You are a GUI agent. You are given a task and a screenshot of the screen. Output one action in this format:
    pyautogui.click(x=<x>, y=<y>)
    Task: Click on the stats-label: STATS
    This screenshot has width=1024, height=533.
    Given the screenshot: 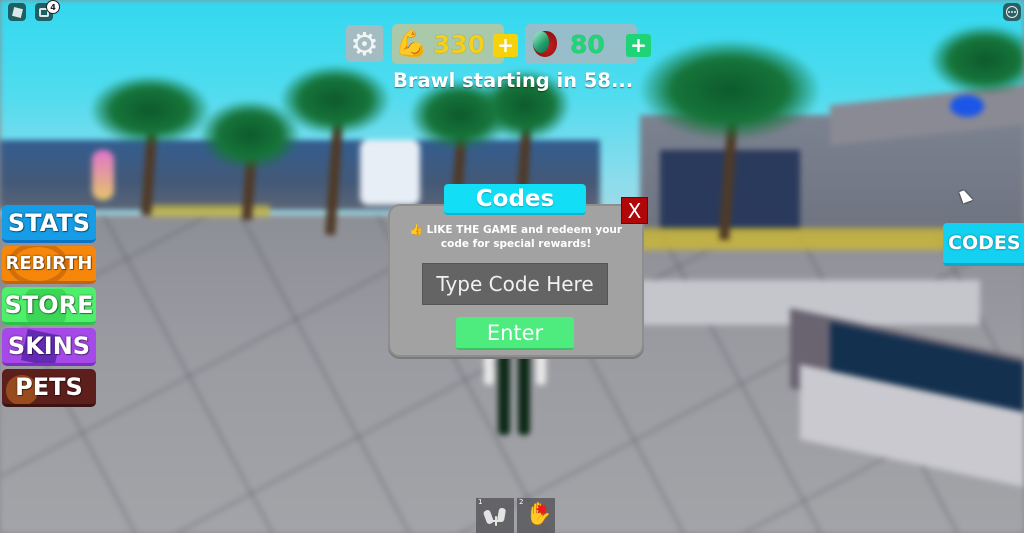 What is the action you would take?
    pyautogui.click(x=49, y=222)
    